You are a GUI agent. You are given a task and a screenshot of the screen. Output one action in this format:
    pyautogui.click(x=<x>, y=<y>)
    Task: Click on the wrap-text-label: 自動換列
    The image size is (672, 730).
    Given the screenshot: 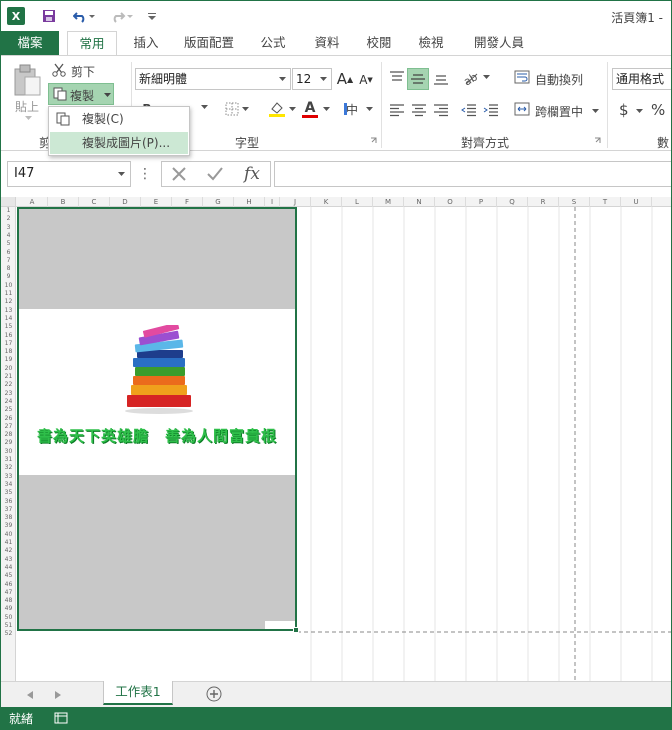 What is the action you would take?
    pyautogui.click(x=559, y=79)
    